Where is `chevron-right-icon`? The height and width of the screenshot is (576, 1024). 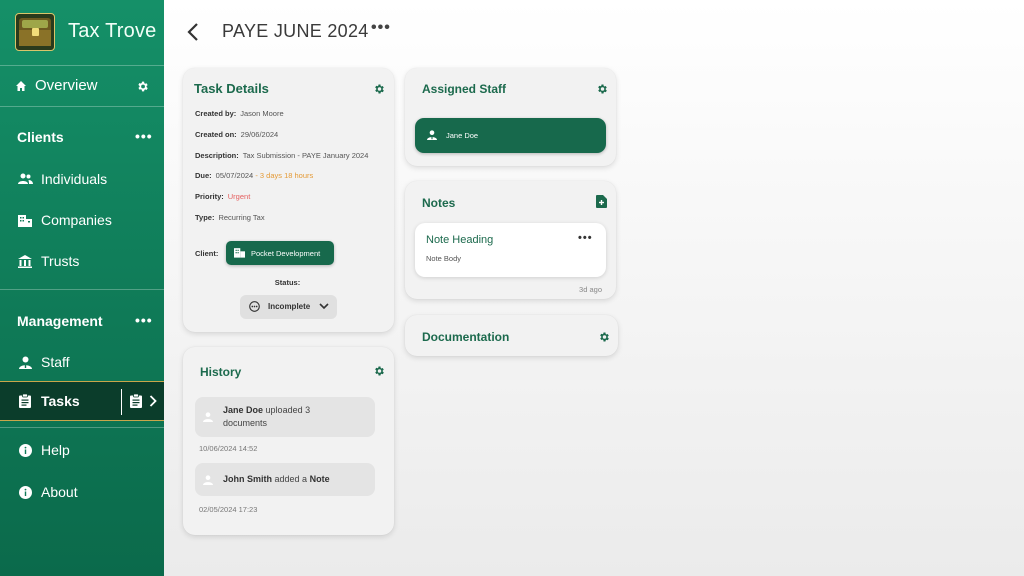 chevron-right-icon is located at coordinates (153, 401).